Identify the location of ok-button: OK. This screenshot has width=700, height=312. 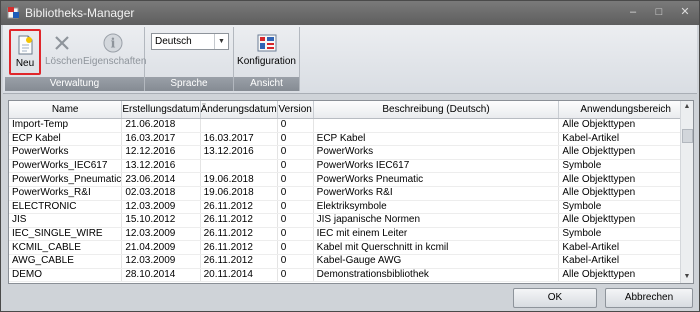
(555, 298).